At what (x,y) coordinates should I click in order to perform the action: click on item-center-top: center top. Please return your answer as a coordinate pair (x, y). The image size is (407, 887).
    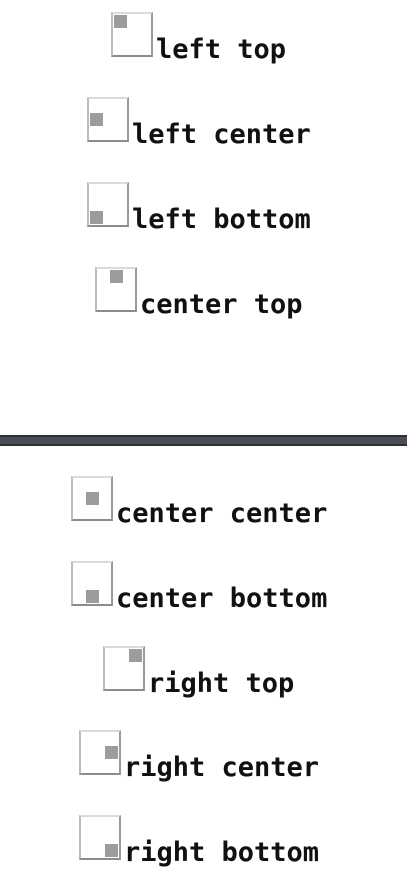
    Looking at the image, I should click on (199, 292).